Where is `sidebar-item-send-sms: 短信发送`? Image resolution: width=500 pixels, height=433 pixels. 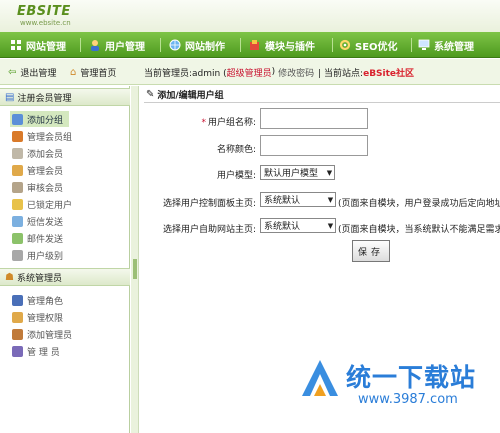 sidebar-item-send-sms: 短信发送 is located at coordinates (37, 221).